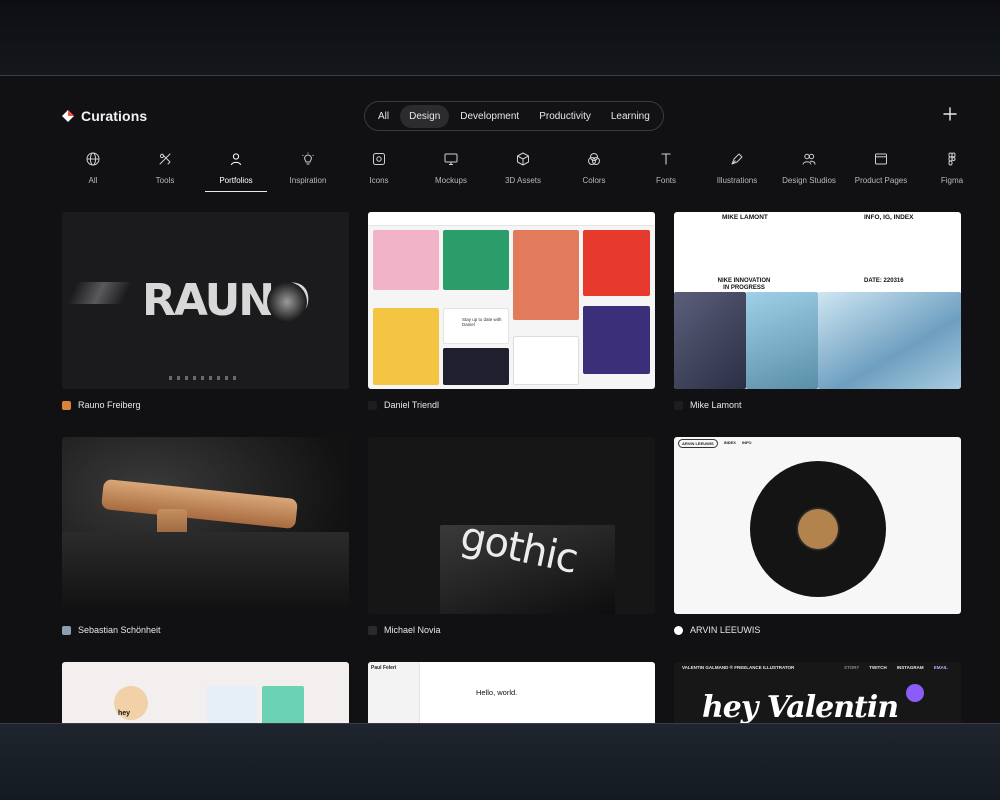 This screenshot has width=1000, height=800. Describe the element at coordinates (910, 667) in the screenshot. I see `thumb-link: INSTAGRAM` at that location.